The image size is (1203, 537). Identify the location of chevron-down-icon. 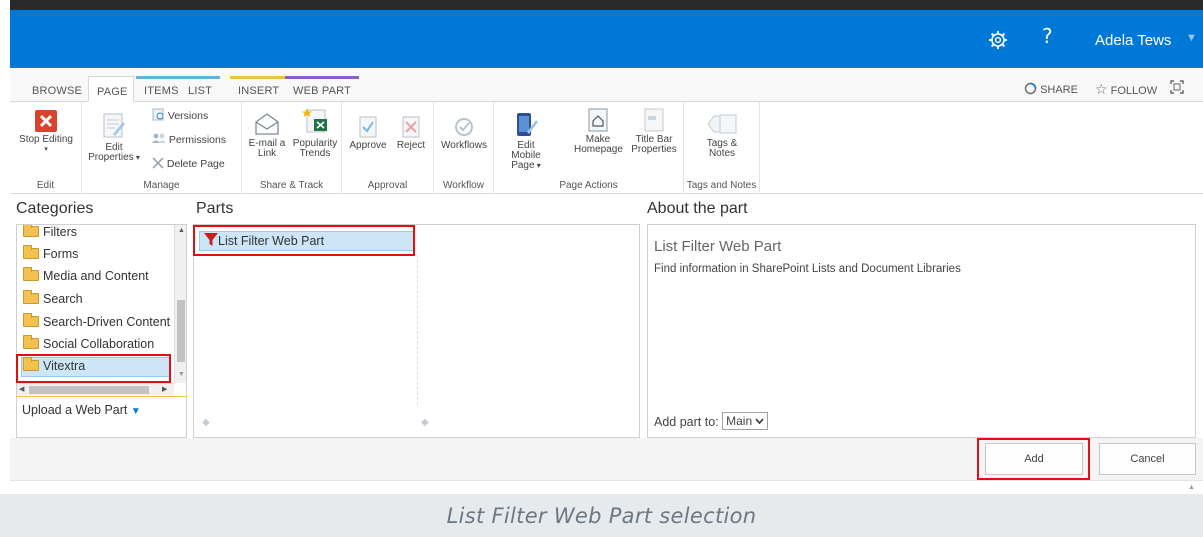
(760, 421).